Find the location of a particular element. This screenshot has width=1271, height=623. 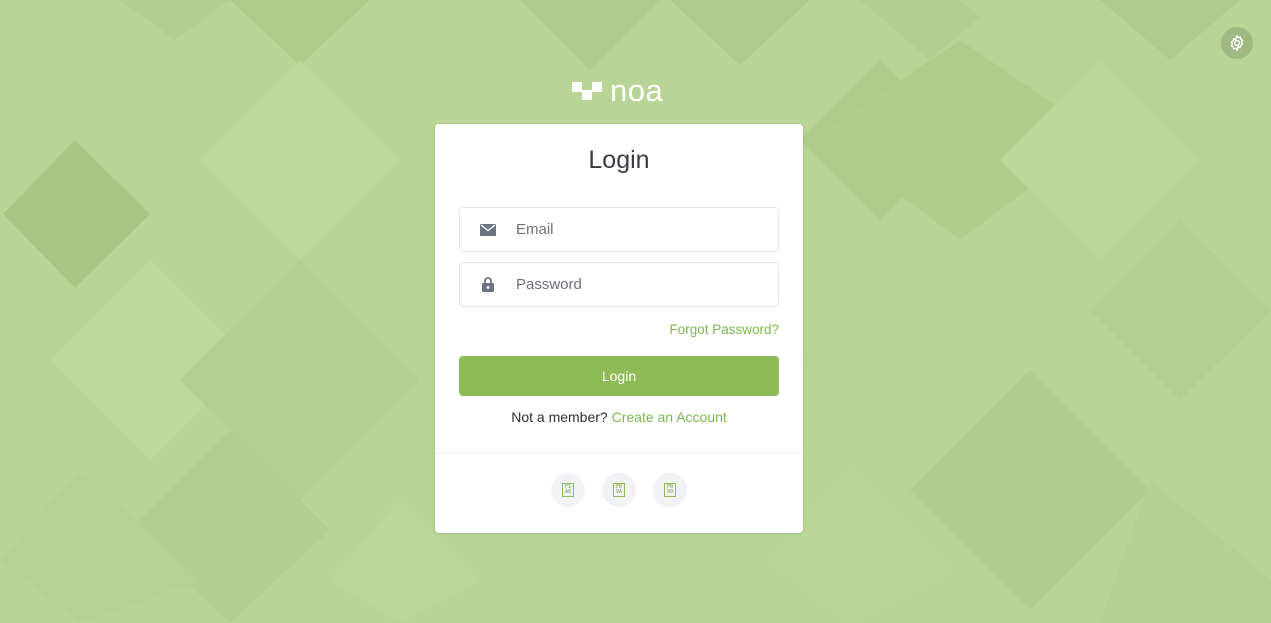

social-button-1: F1 A0 is located at coordinates (568, 490).